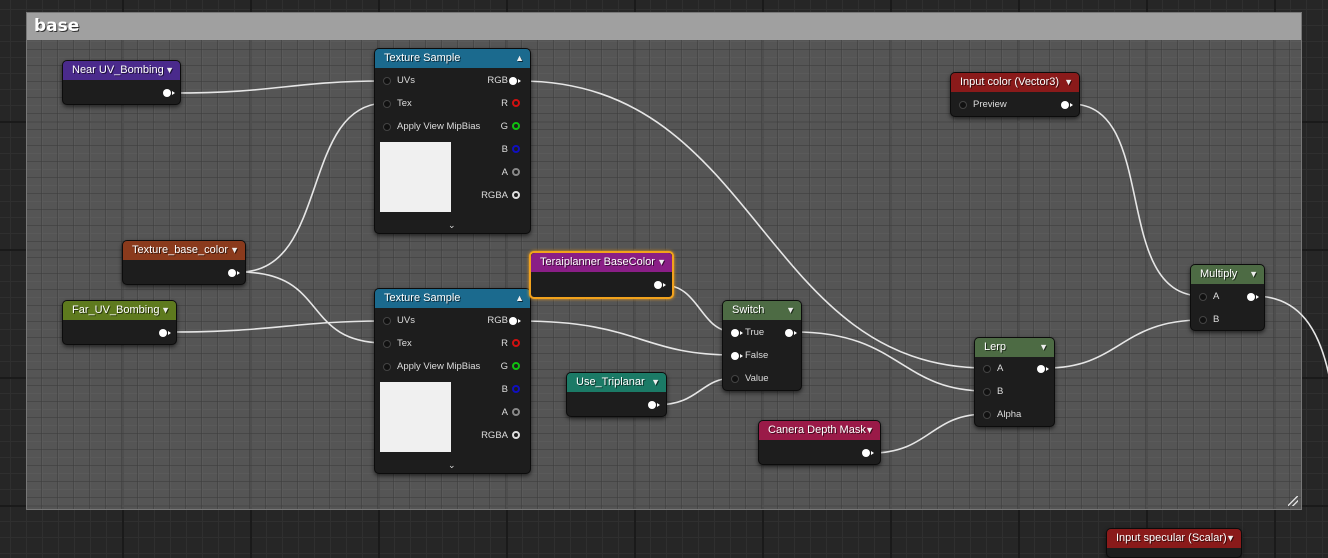 Image resolution: width=1328 pixels, height=558 pixels. Describe the element at coordinates (180, 250) in the screenshot. I see `node-title: Texture_base_color` at that location.